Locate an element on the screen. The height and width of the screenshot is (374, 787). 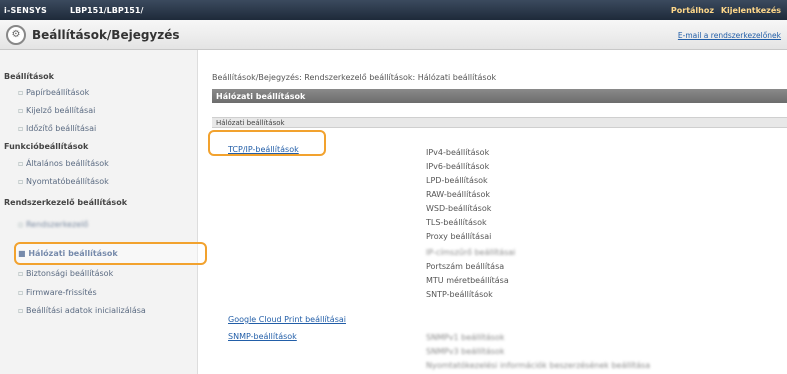
network-nav-highlight is located at coordinates (110, 253).